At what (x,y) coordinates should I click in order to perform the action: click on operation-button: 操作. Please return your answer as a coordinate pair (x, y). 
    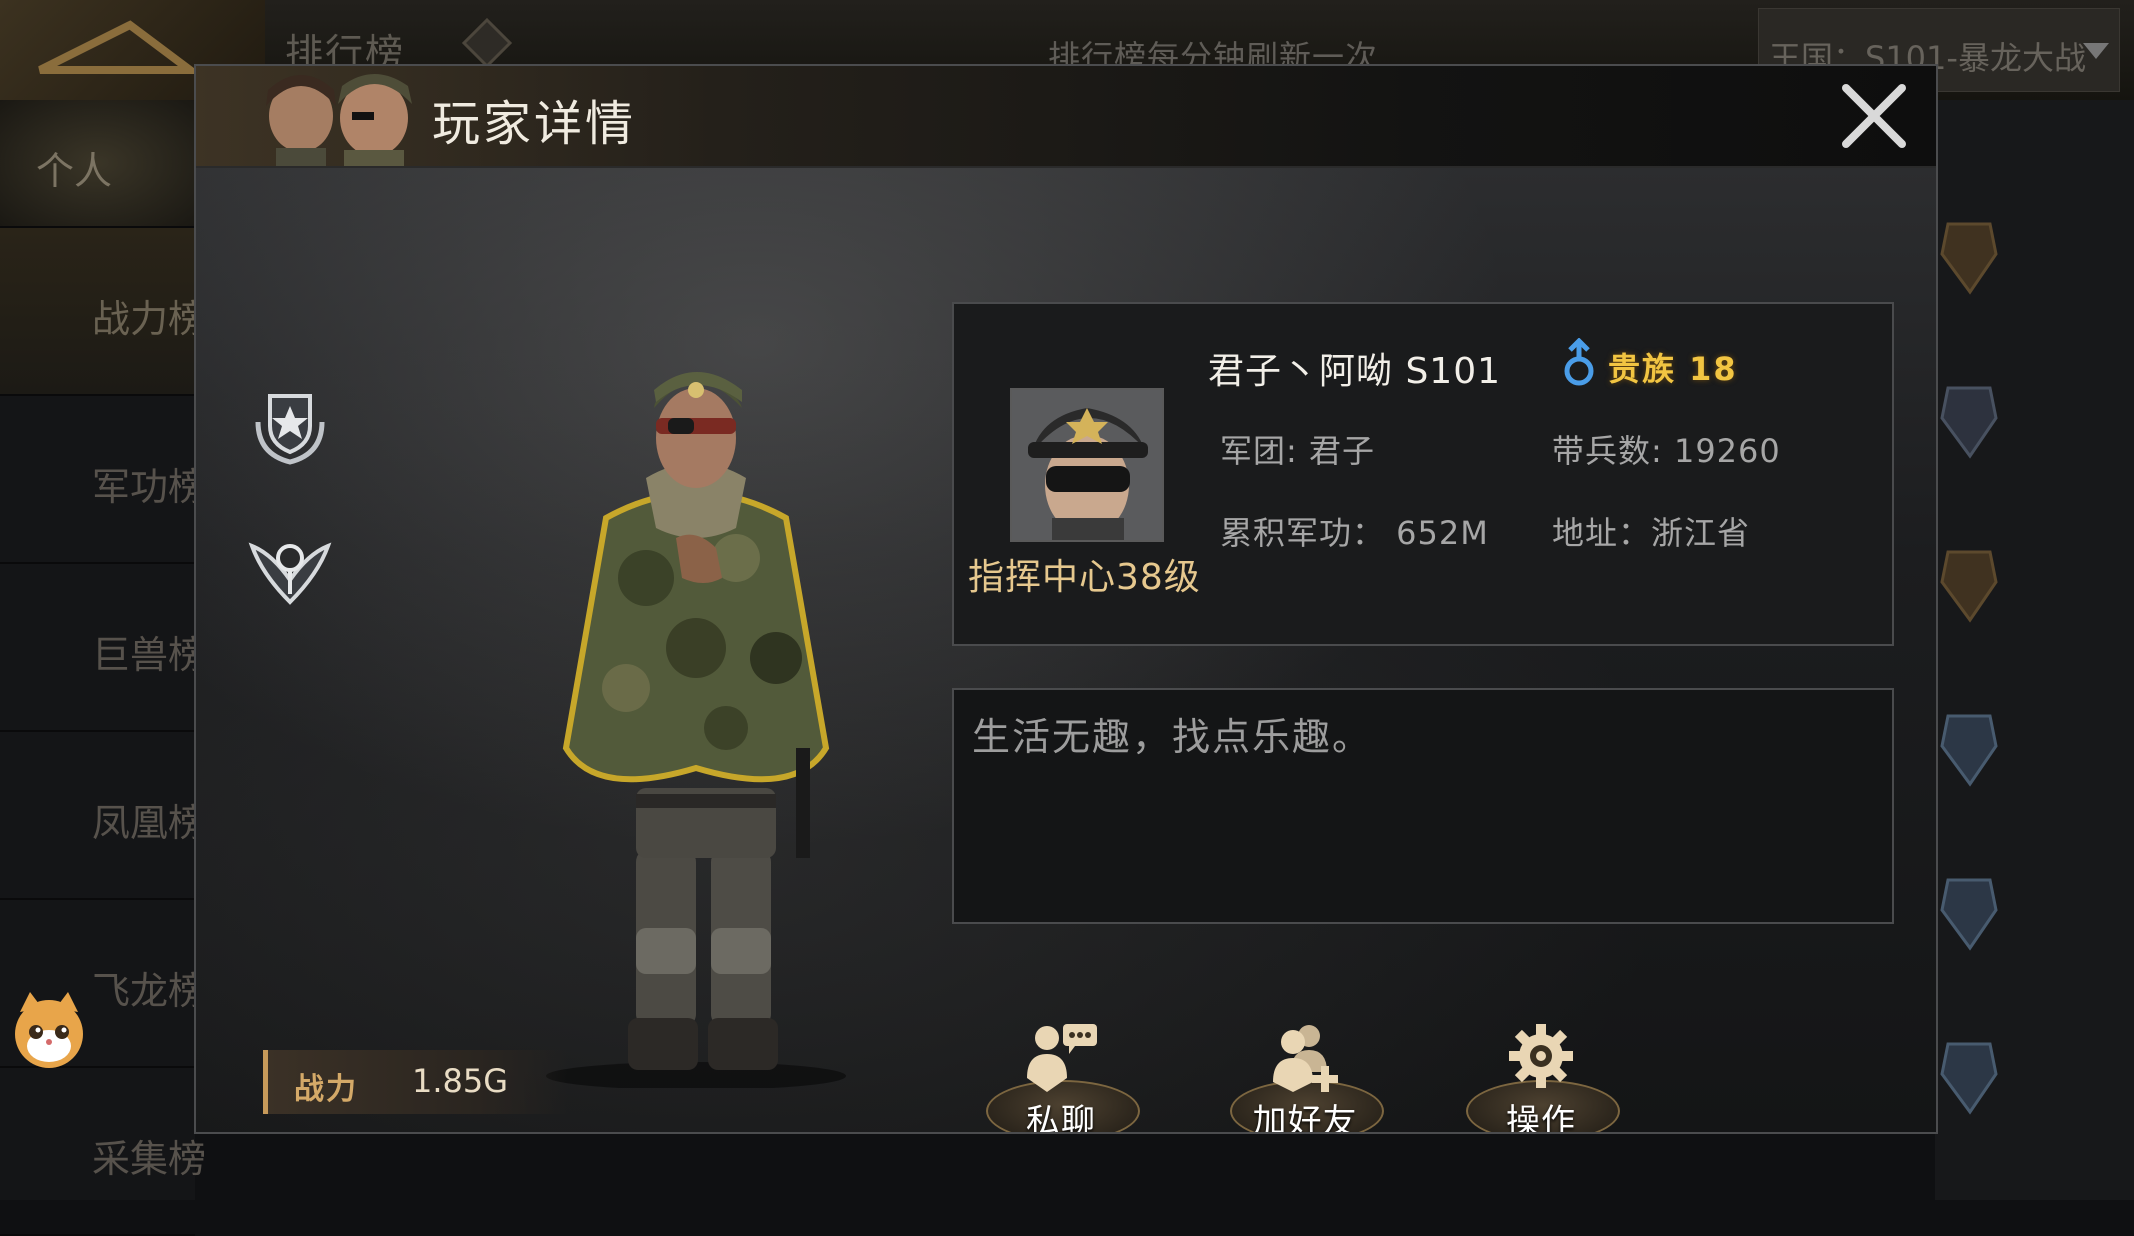
    Looking at the image, I should click on (1543, 1078).